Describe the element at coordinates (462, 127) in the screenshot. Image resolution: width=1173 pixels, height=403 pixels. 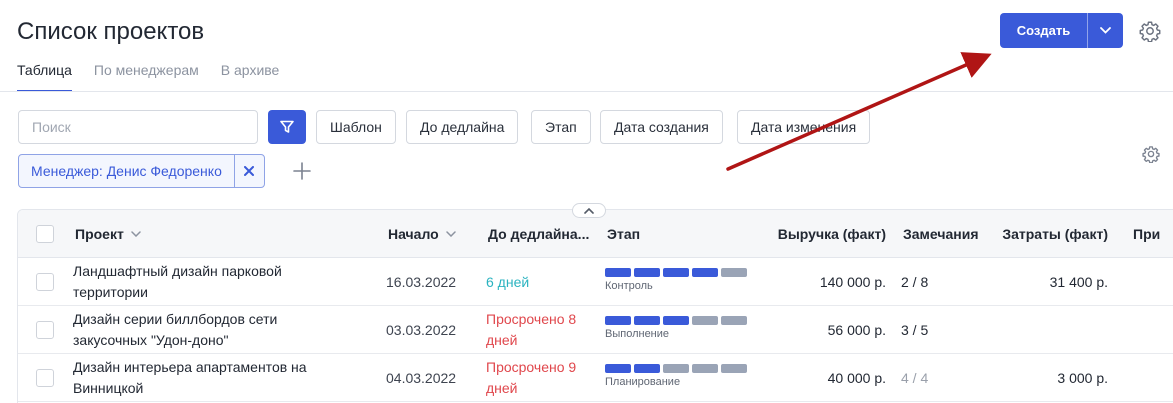
I see `filter-chip-deadline: До дедлайна` at that location.